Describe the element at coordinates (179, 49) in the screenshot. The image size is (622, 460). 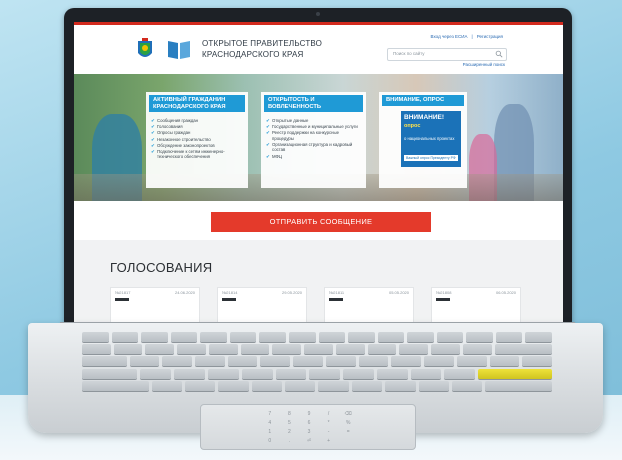
I see `open-book-logo-icon` at that location.